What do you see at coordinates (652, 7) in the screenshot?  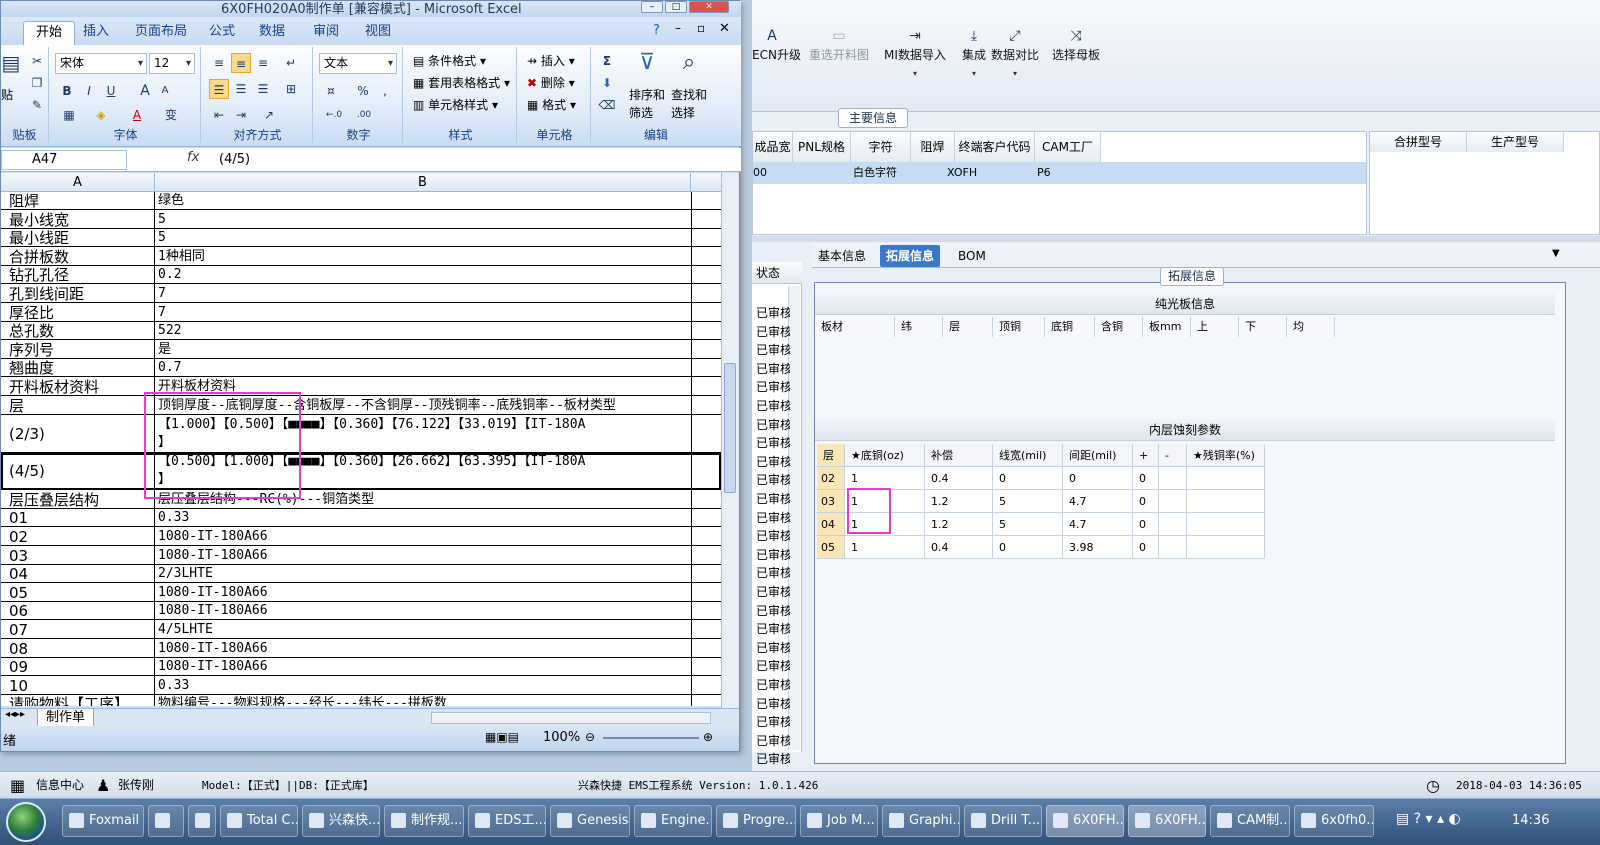 I see `minimize-icon: –` at bounding box center [652, 7].